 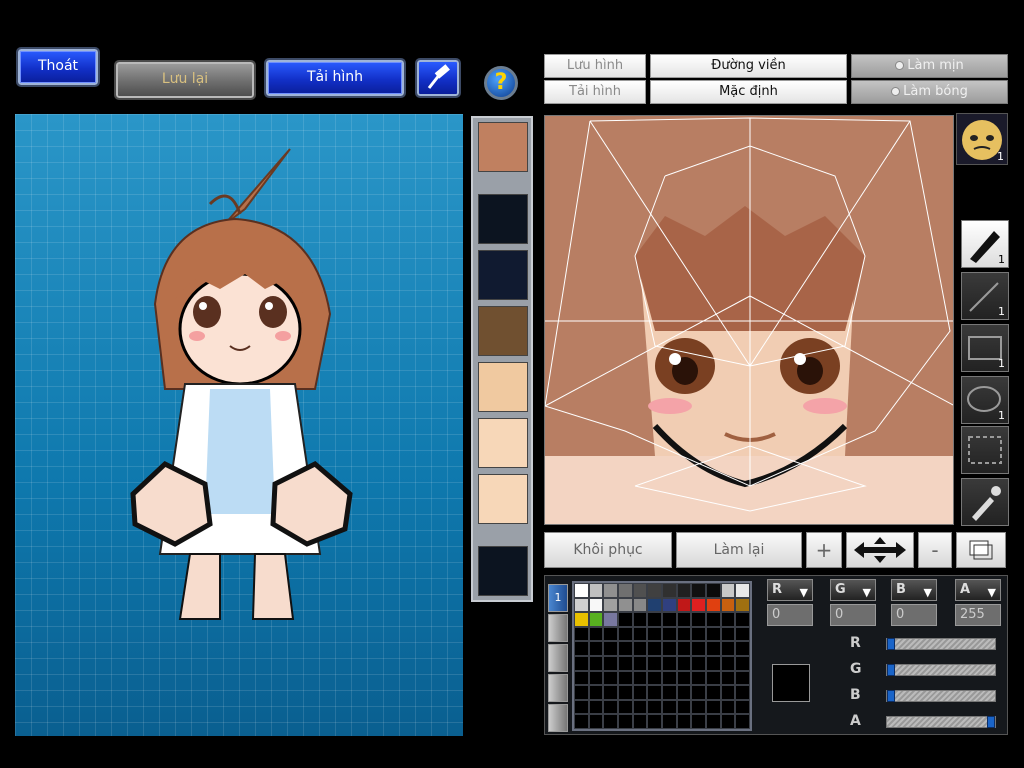 What do you see at coordinates (929, 92) in the screenshot?
I see `shade-radio: Làm bóng` at bounding box center [929, 92].